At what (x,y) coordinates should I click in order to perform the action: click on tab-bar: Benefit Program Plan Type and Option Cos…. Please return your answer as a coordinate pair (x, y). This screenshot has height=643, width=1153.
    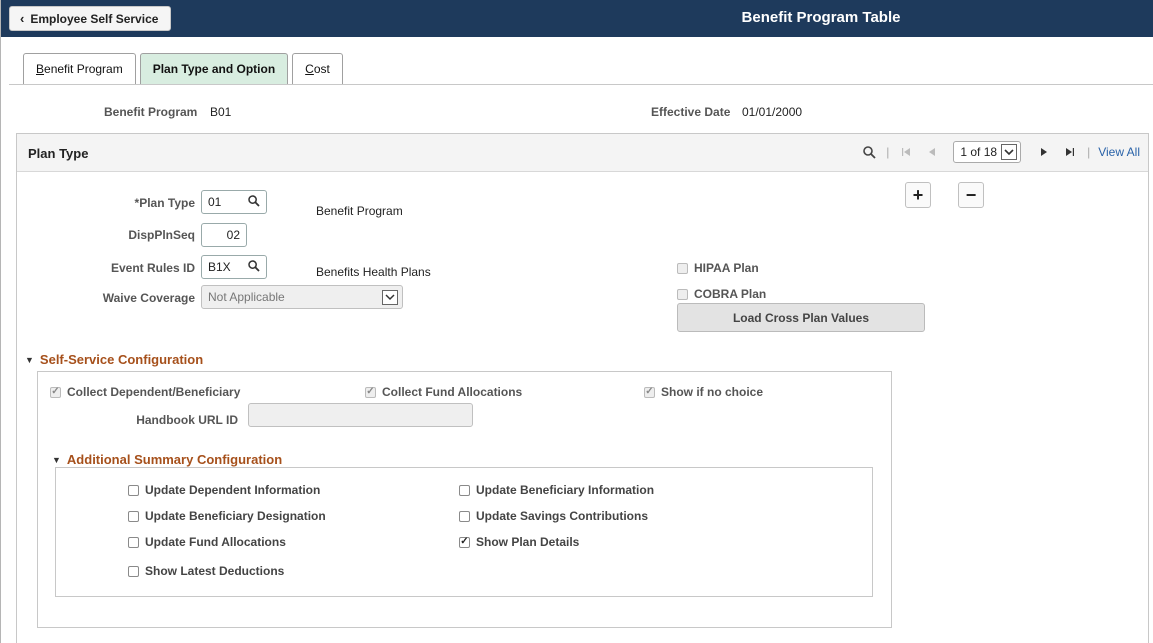
    Looking at the image, I should click on (185, 68).